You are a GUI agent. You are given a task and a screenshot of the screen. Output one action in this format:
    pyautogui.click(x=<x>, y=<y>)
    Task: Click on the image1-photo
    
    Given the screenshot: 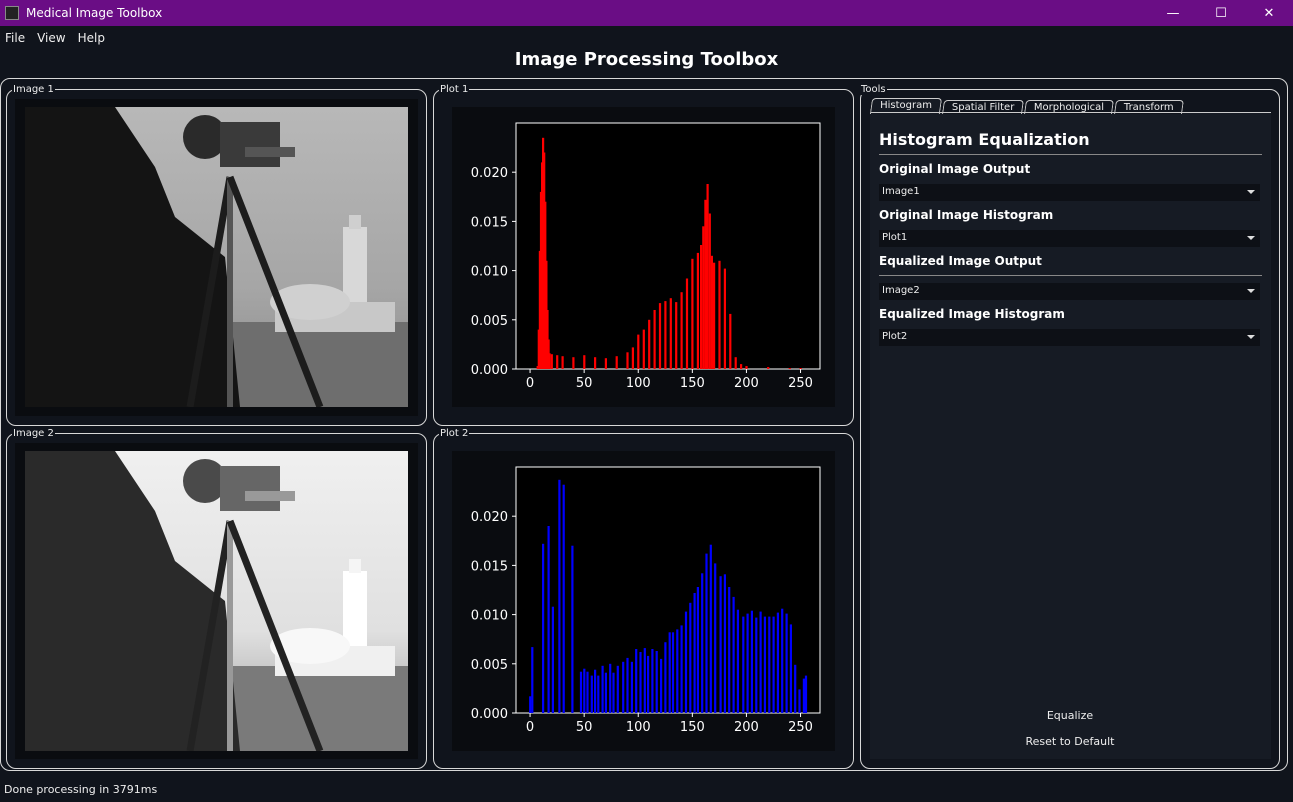 What is the action you would take?
    pyautogui.click(x=216, y=257)
    